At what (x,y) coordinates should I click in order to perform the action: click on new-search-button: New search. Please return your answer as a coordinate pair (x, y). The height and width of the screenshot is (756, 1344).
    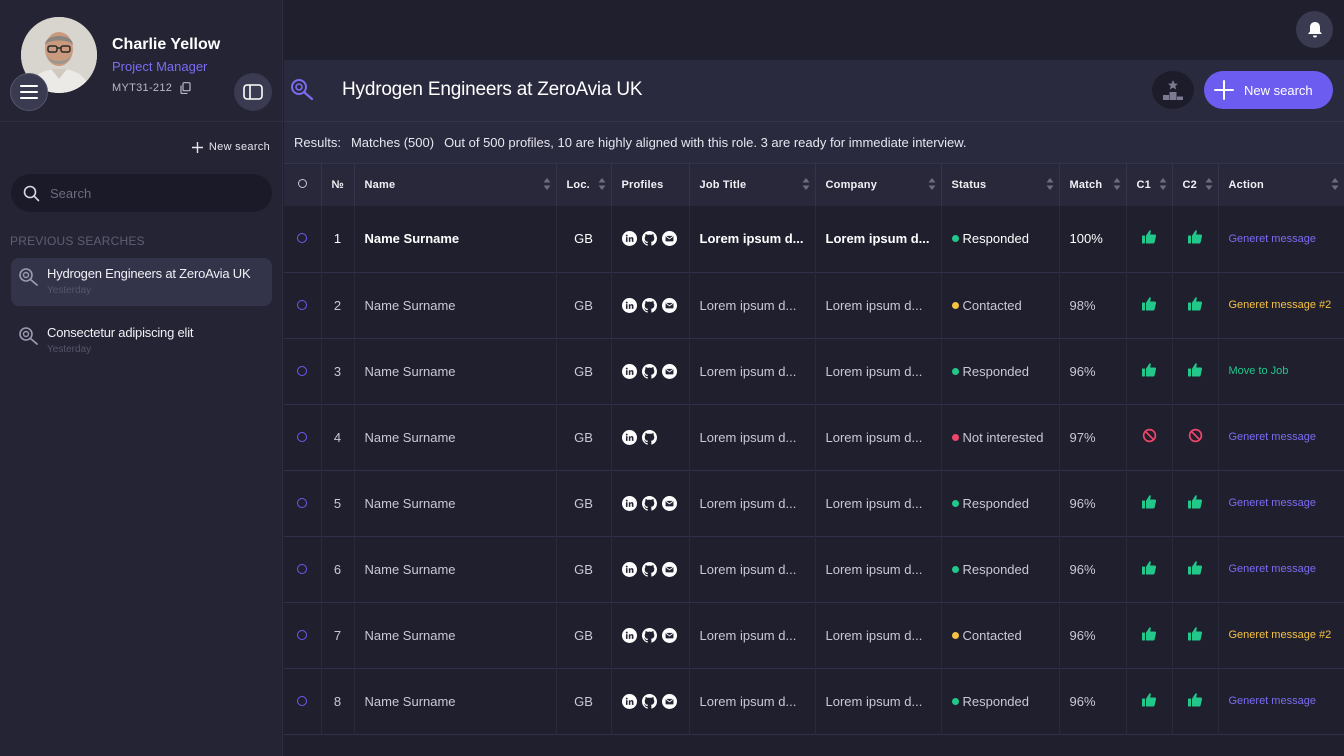
    Looking at the image, I should click on (1268, 90).